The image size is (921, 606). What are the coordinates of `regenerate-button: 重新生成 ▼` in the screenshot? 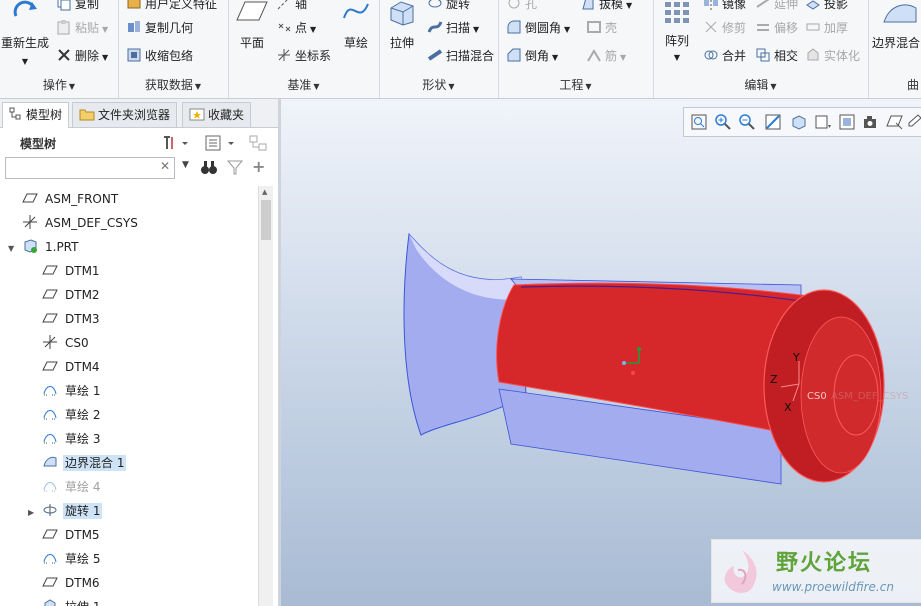 It's located at (25, 33).